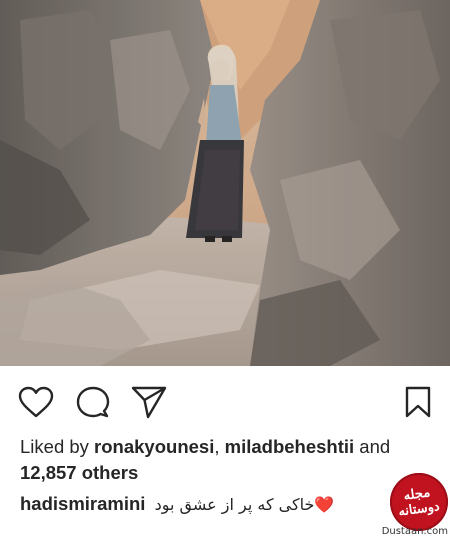 This screenshot has width=450, height=539. Describe the element at coordinates (390, 506) in the screenshot. I see `watermark: مجله دوستانه Dustaan.com` at that location.